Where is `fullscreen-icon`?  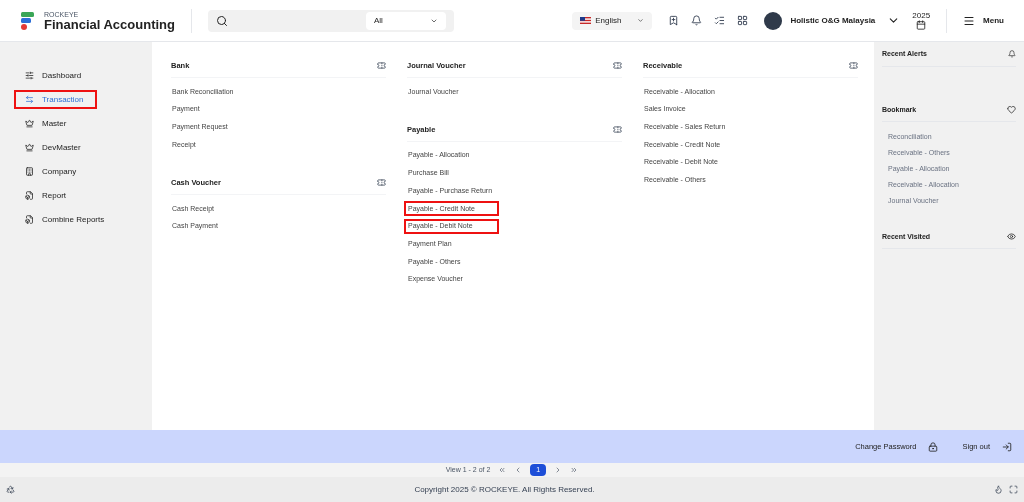
fullscreen-icon is located at coordinates (1013, 489).